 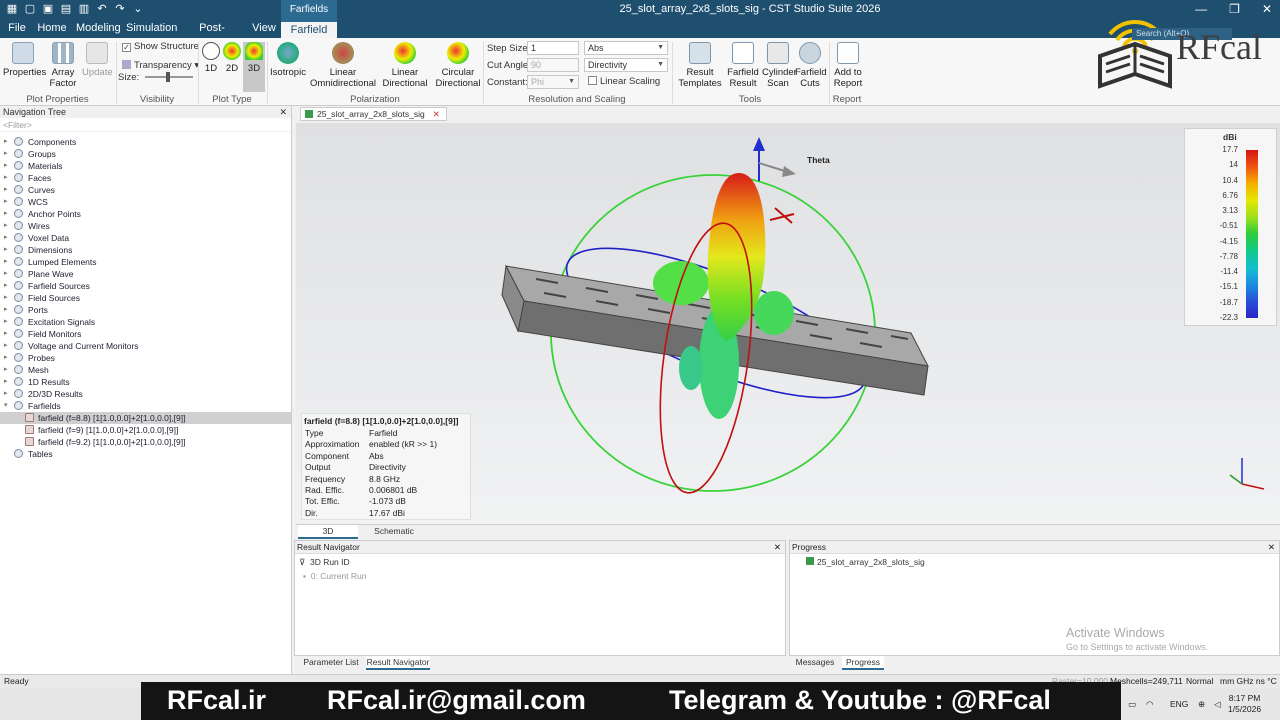 What do you see at coordinates (145, 274) in the screenshot?
I see `tree-item: ▸ Plane Wave` at bounding box center [145, 274].